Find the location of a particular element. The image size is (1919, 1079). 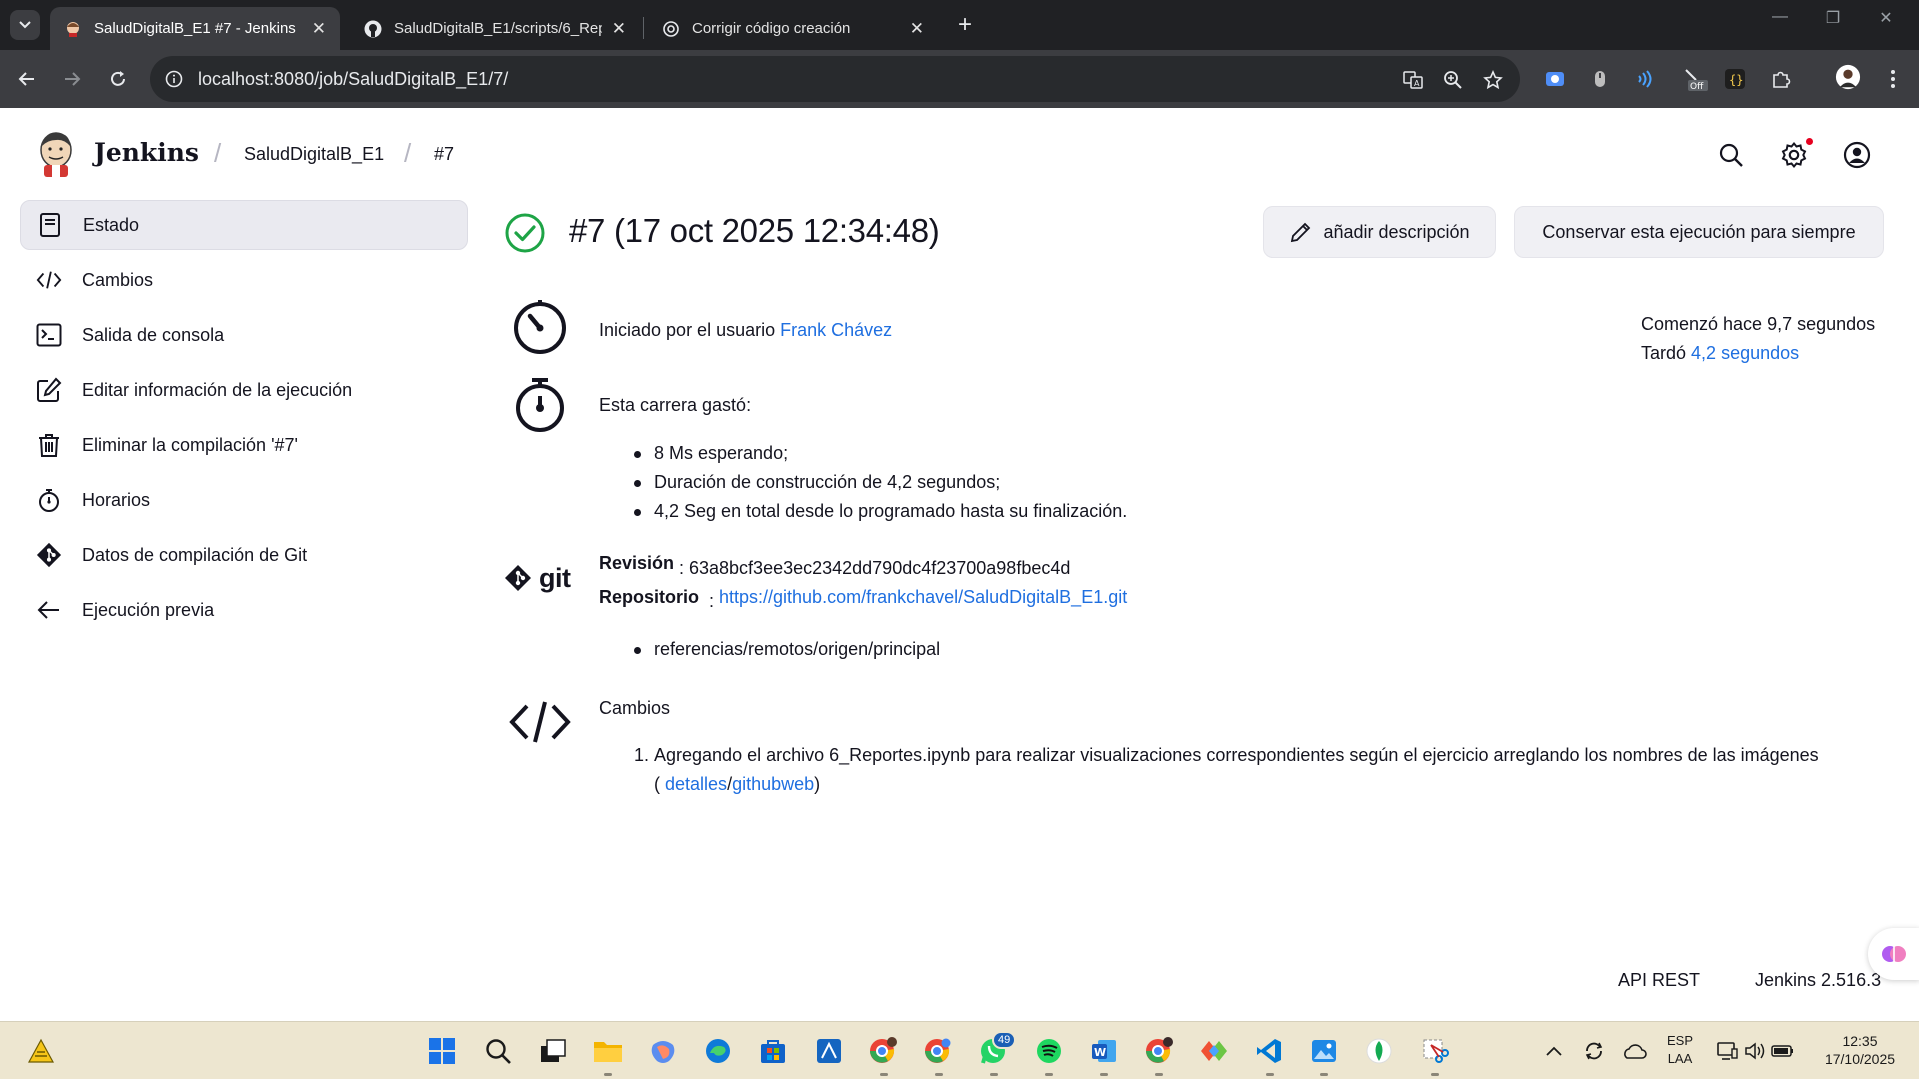

svg-text: W is located at coordinates (1100, 1052).